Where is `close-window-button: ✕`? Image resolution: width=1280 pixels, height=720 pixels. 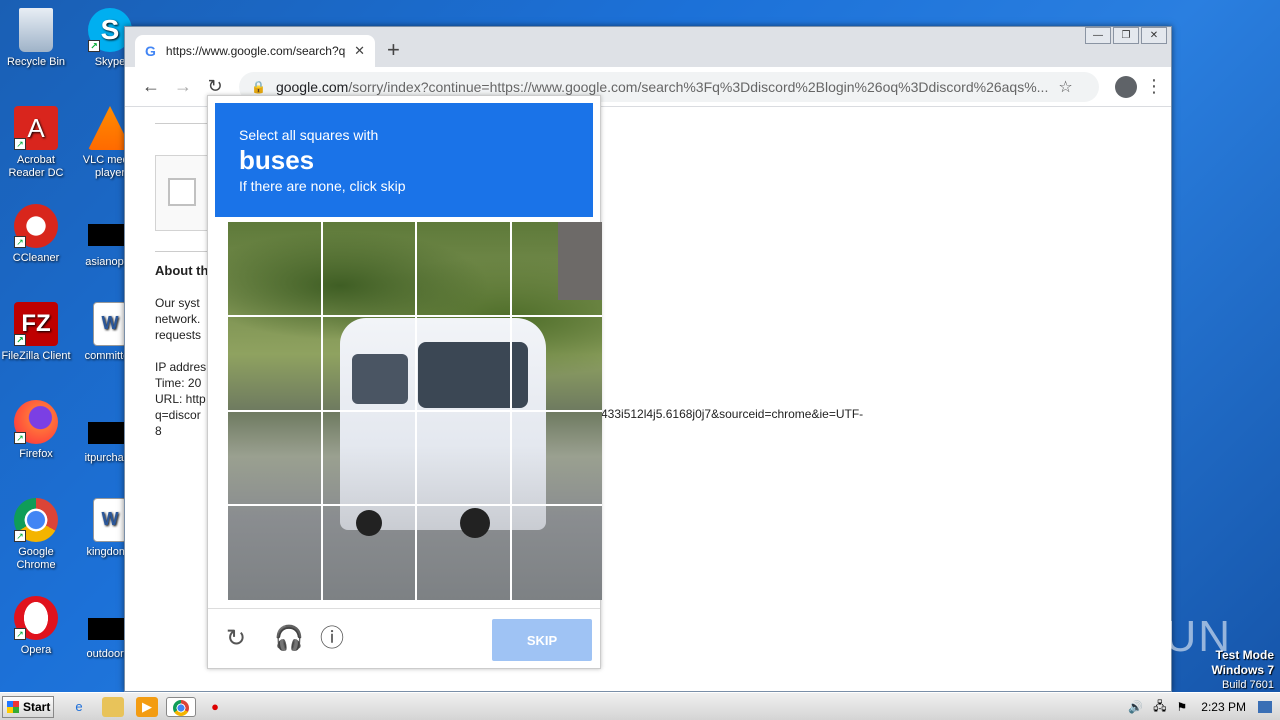 close-window-button: ✕ is located at coordinates (1154, 35).